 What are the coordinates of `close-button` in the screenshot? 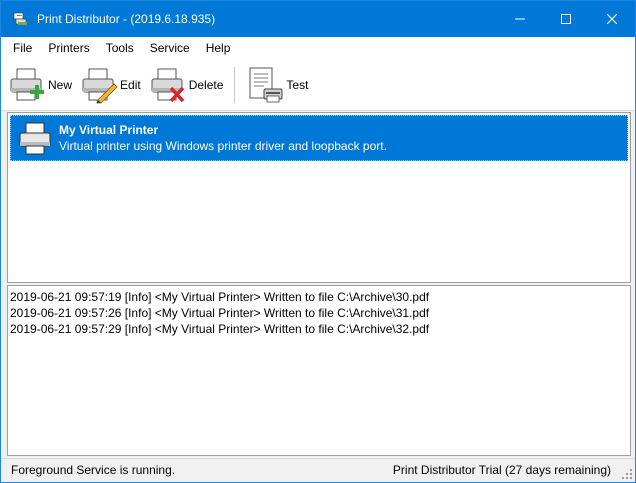 It's located at (612, 19).